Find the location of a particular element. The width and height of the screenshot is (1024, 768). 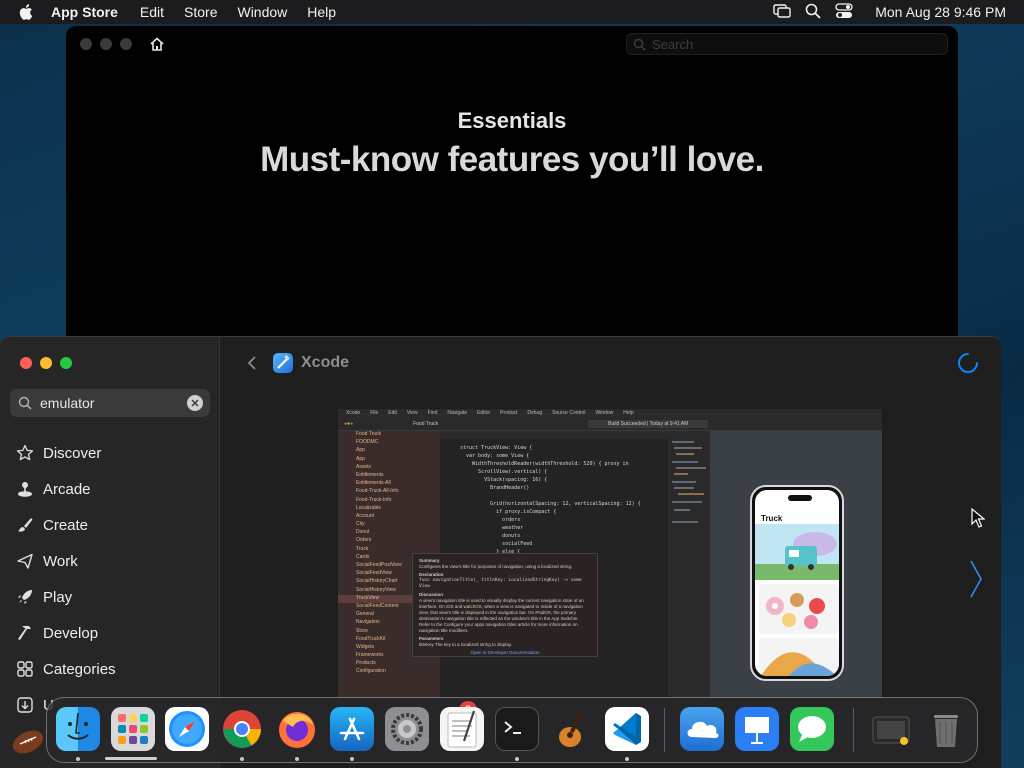

screenshot-nav-row: Food Truck is located at coordinates (369, 434).